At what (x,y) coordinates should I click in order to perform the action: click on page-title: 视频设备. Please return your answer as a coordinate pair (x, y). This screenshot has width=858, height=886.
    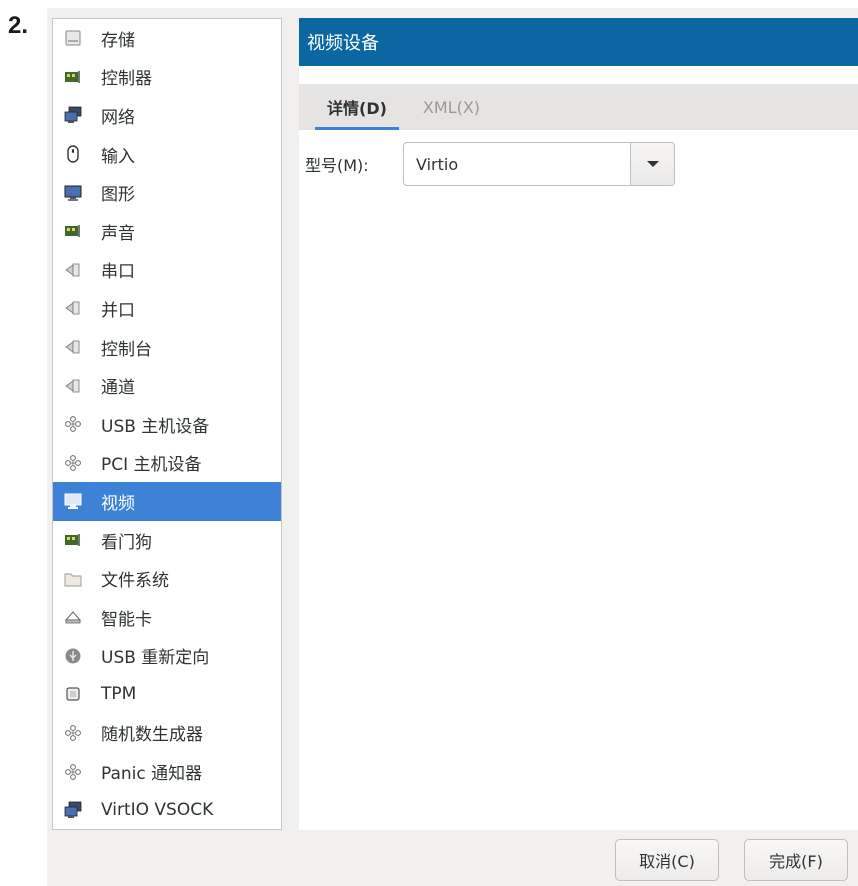
    Looking at the image, I should click on (578, 42).